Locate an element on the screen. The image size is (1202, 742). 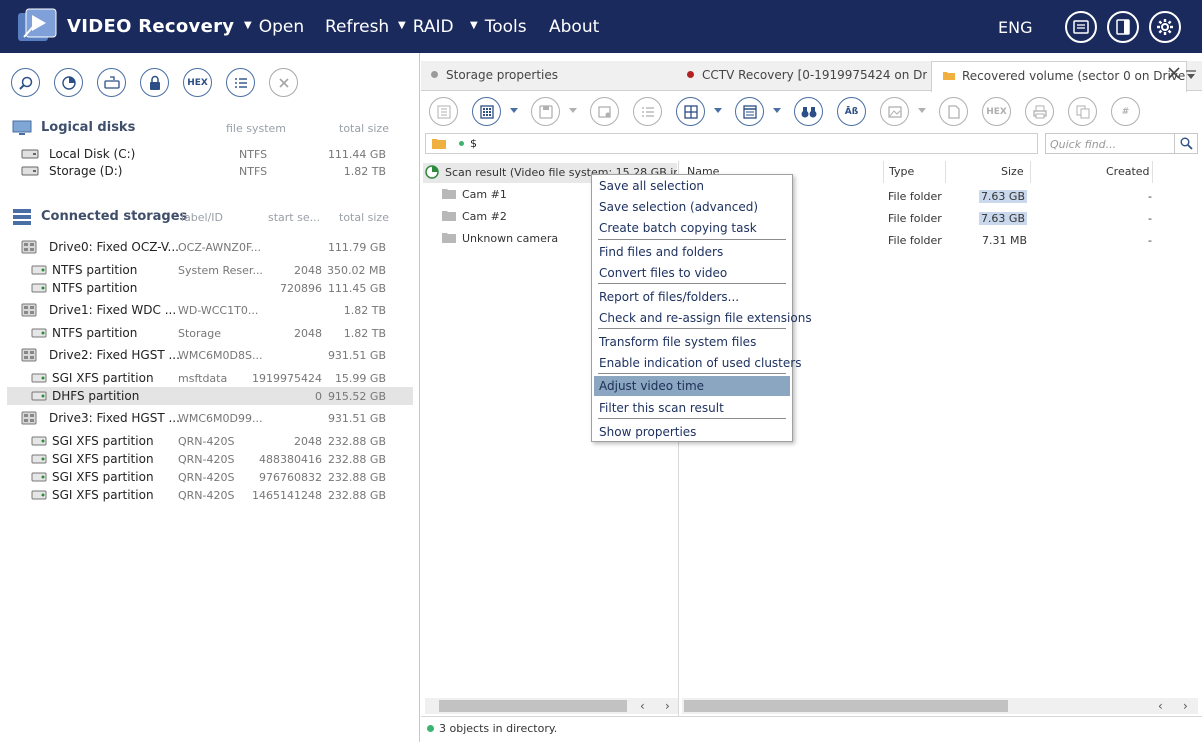
hard-disk-icon is located at coordinates (30, 154).